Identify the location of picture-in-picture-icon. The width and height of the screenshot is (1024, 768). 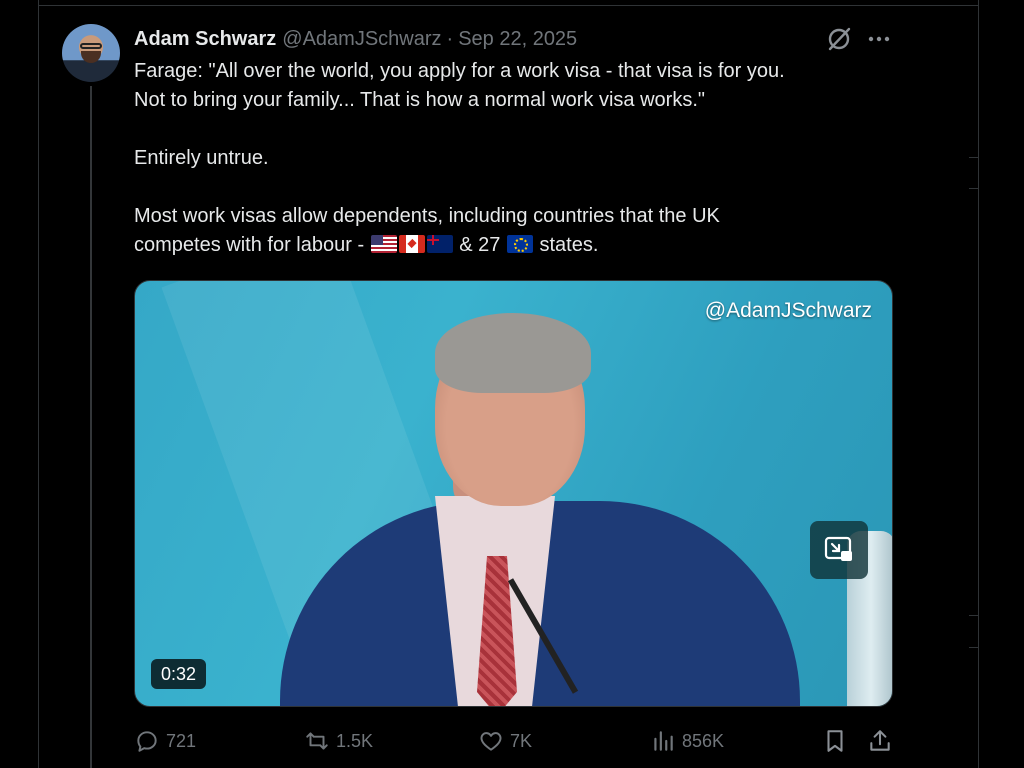
(838, 548).